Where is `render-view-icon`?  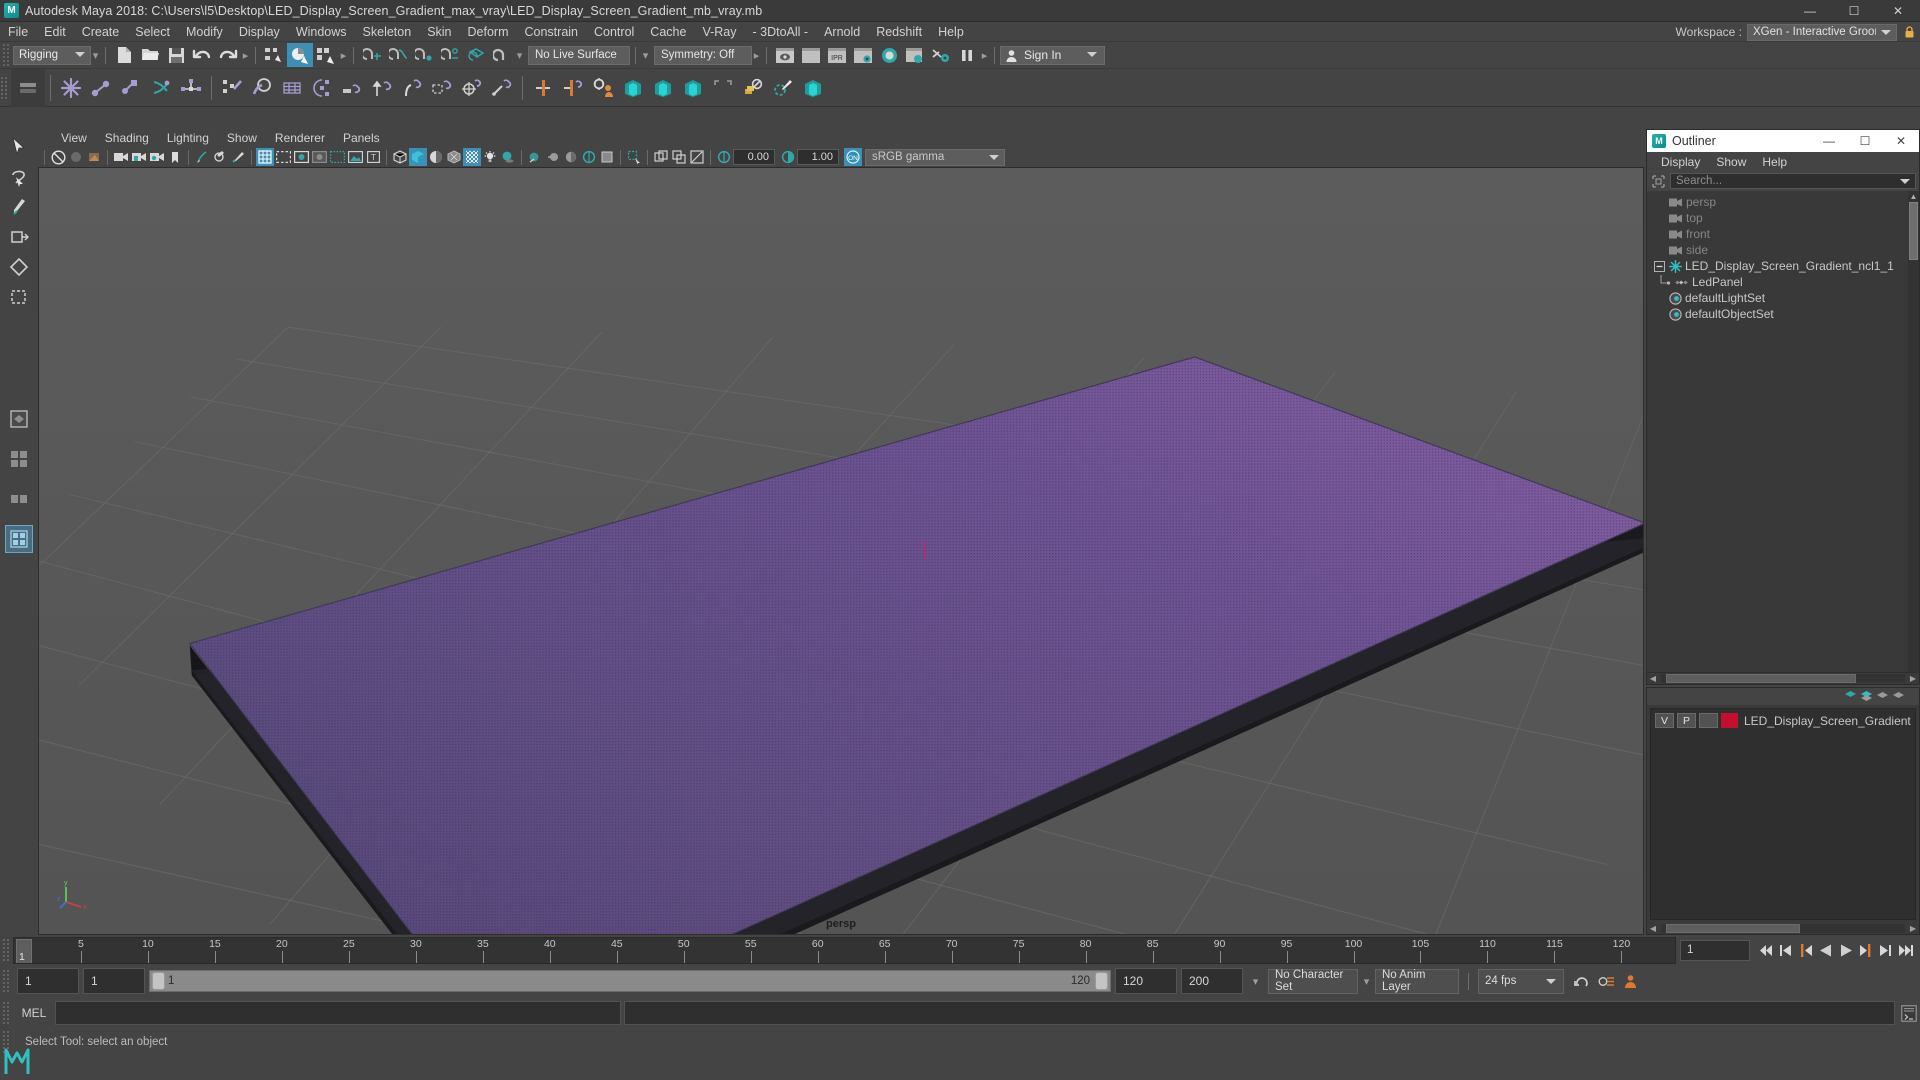
render-view-icon is located at coordinates (785, 55).